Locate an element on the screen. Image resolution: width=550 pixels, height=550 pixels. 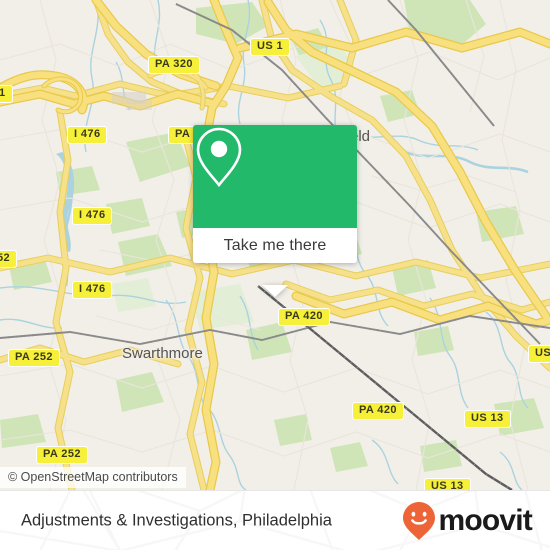
callout-action: Take me there is located at coordinates (275, 245).